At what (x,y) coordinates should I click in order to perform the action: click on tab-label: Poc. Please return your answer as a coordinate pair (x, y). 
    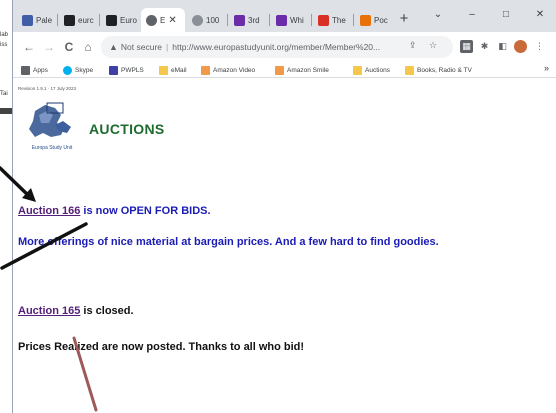
    Looking at the image, I should click on (381, 20).